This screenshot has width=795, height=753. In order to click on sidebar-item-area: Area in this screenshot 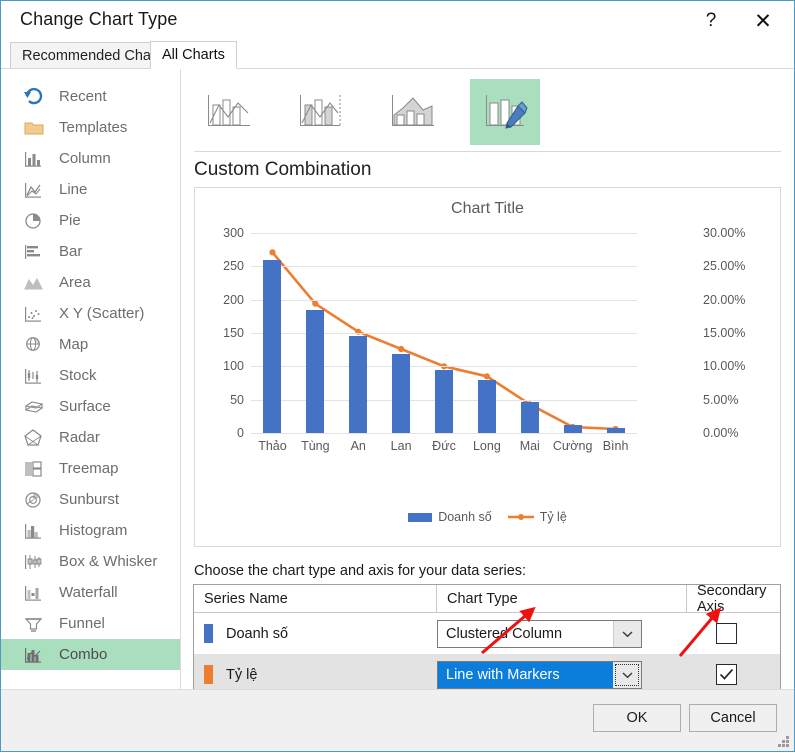, I will do `click(90, 282)`.